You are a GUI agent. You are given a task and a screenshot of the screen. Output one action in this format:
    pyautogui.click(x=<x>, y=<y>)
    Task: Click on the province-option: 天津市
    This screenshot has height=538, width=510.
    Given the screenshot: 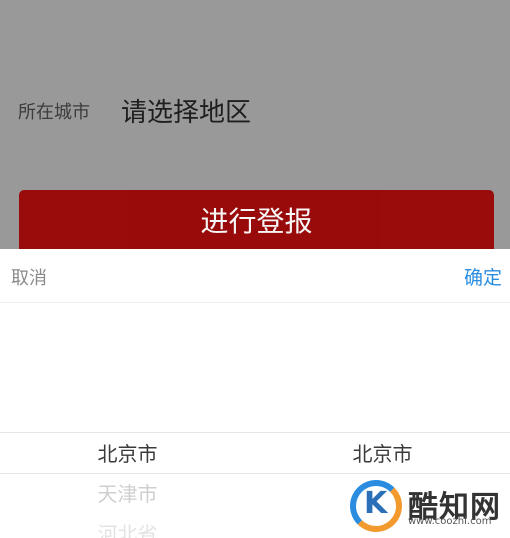 What is the action you would take?
    pyautogui.click(x=127, y=499)
    